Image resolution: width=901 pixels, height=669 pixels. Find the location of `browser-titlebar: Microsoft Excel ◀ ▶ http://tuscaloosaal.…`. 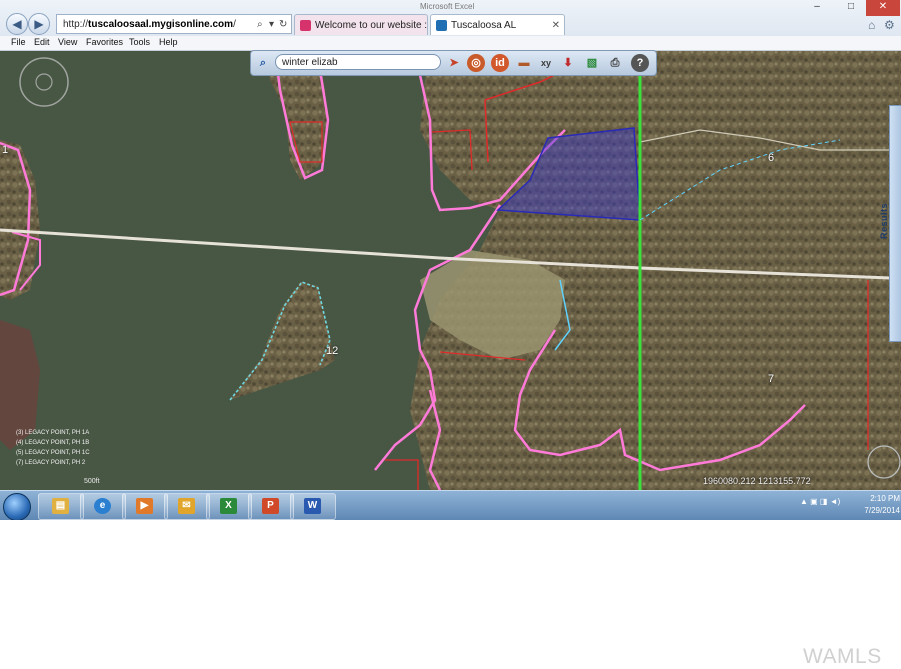

browser-titlebar: Microsoft Excel ◀ ▶ http://tuscaloosaal.… is located at coordinates (450, 18).